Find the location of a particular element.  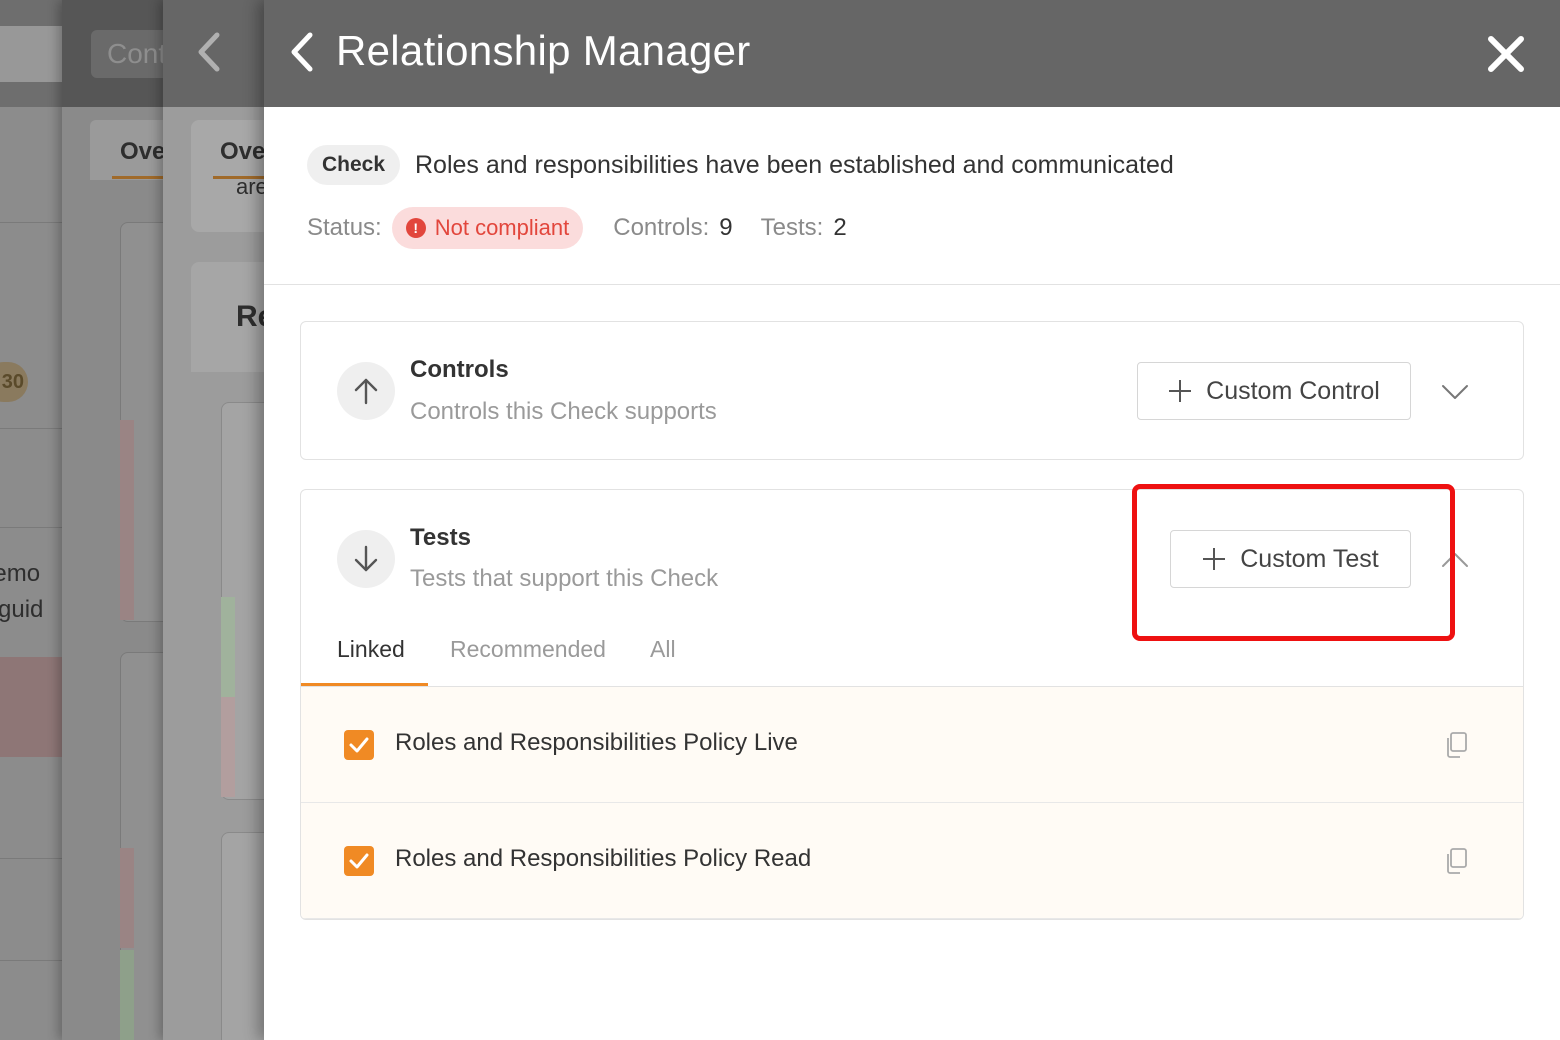

close-button is located at coordinates (1506, 54).